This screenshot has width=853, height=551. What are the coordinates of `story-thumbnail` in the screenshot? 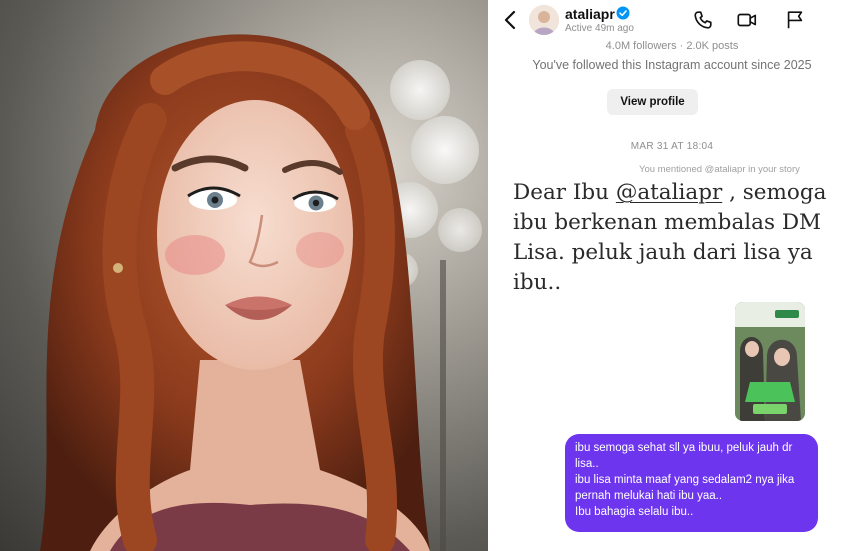 It's located at (770, 361).